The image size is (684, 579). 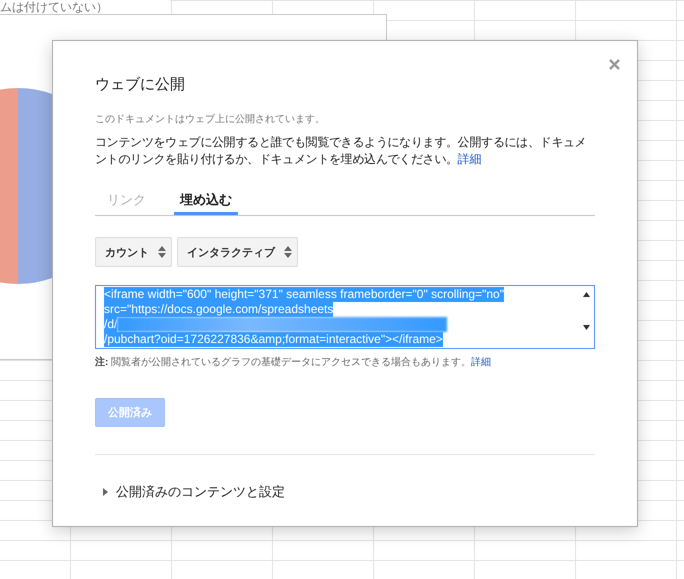 I want to click on close-icon, so click(x=614, y=64).